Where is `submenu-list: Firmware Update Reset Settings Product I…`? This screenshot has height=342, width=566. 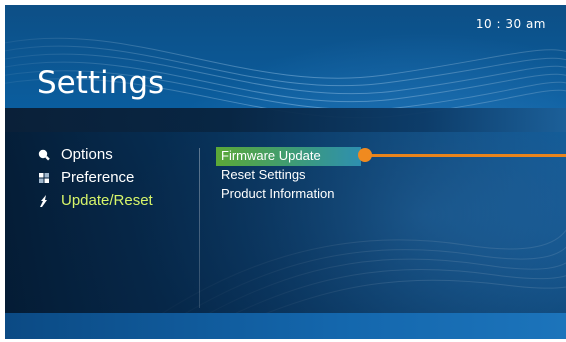 submenu-list: Firmware Update Reset Settings Product I… is located at coordinates (288, 175).